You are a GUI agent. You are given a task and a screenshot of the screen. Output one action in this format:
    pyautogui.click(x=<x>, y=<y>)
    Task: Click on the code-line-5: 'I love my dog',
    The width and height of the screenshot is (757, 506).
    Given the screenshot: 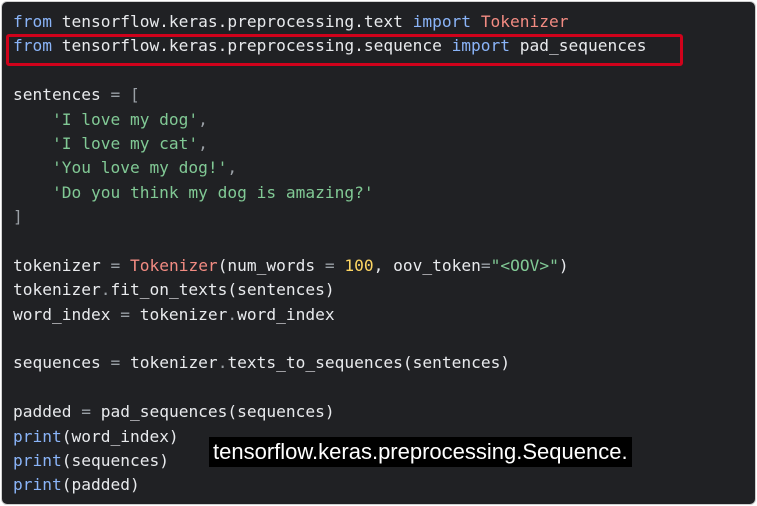 What is the action you would take?
    pyautogui.click(x=330, y=120)
    